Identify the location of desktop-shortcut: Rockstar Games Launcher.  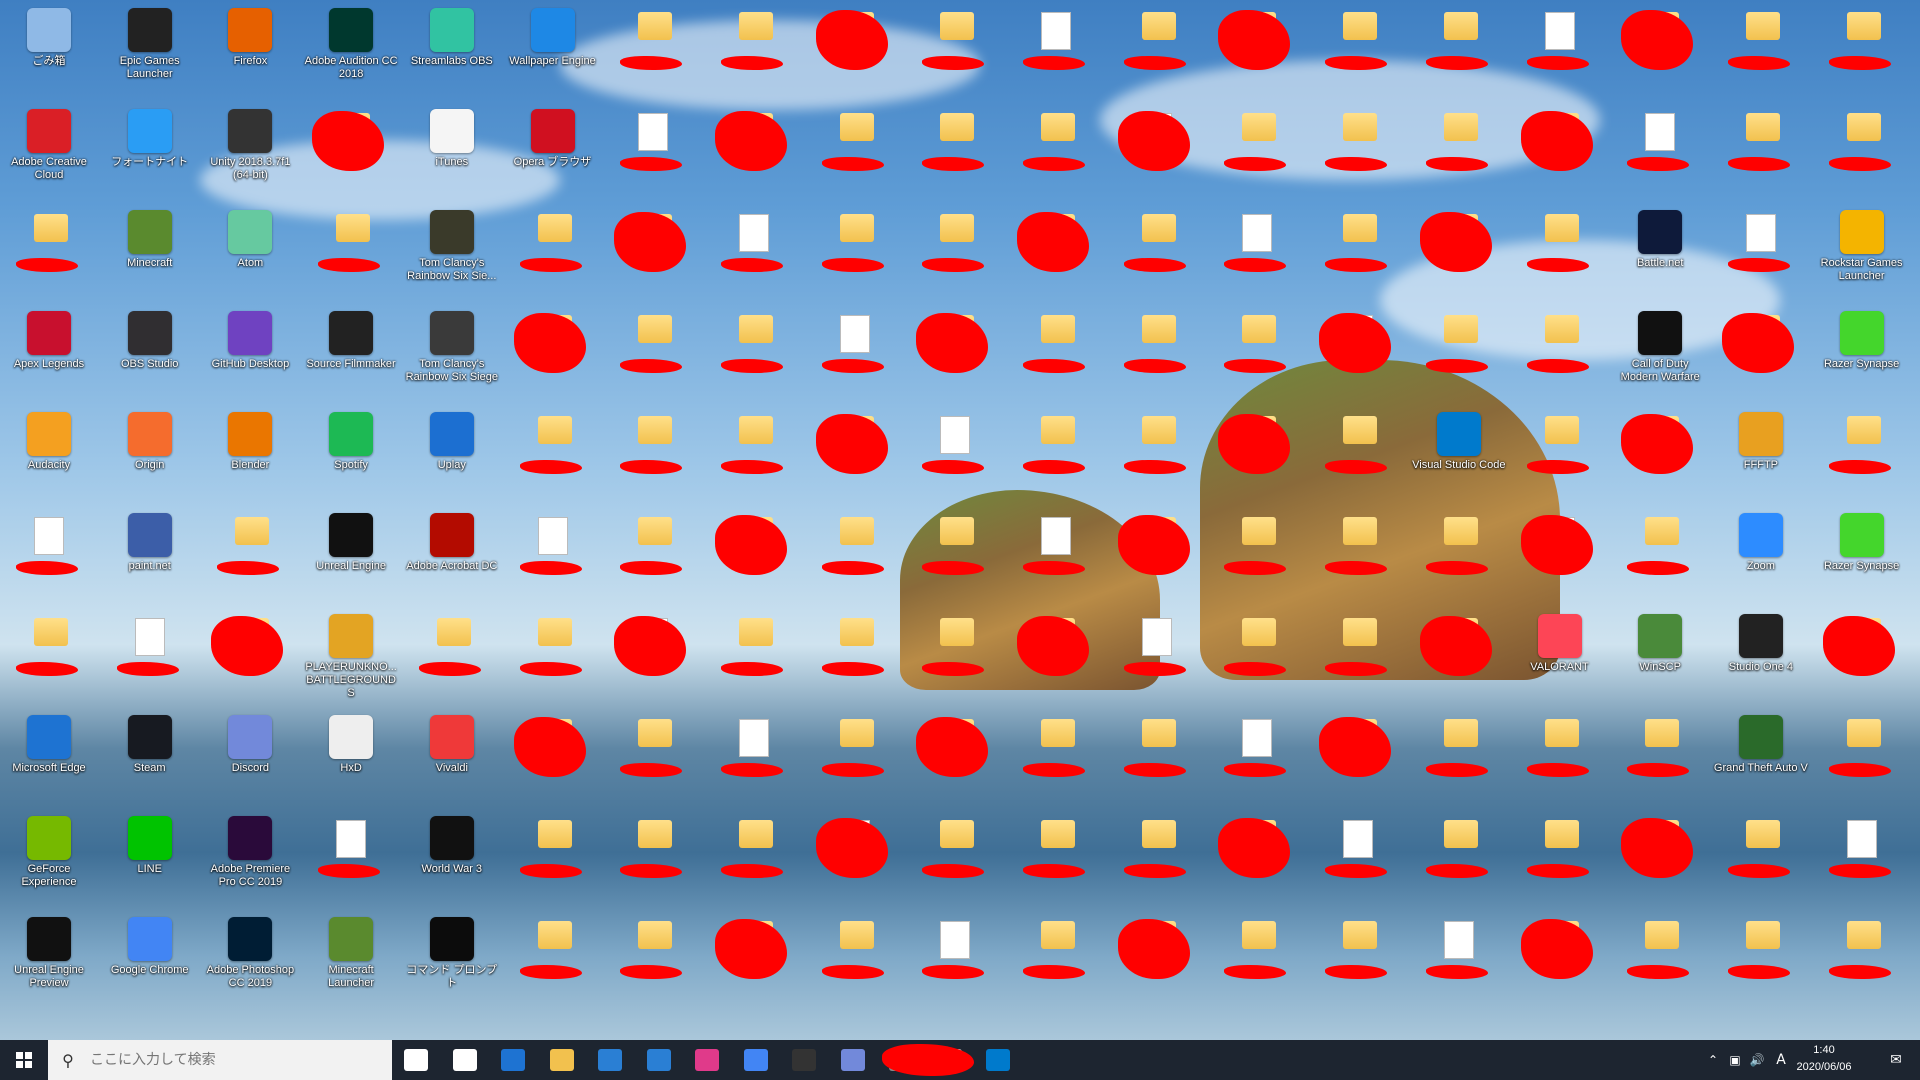
(1862, 255).